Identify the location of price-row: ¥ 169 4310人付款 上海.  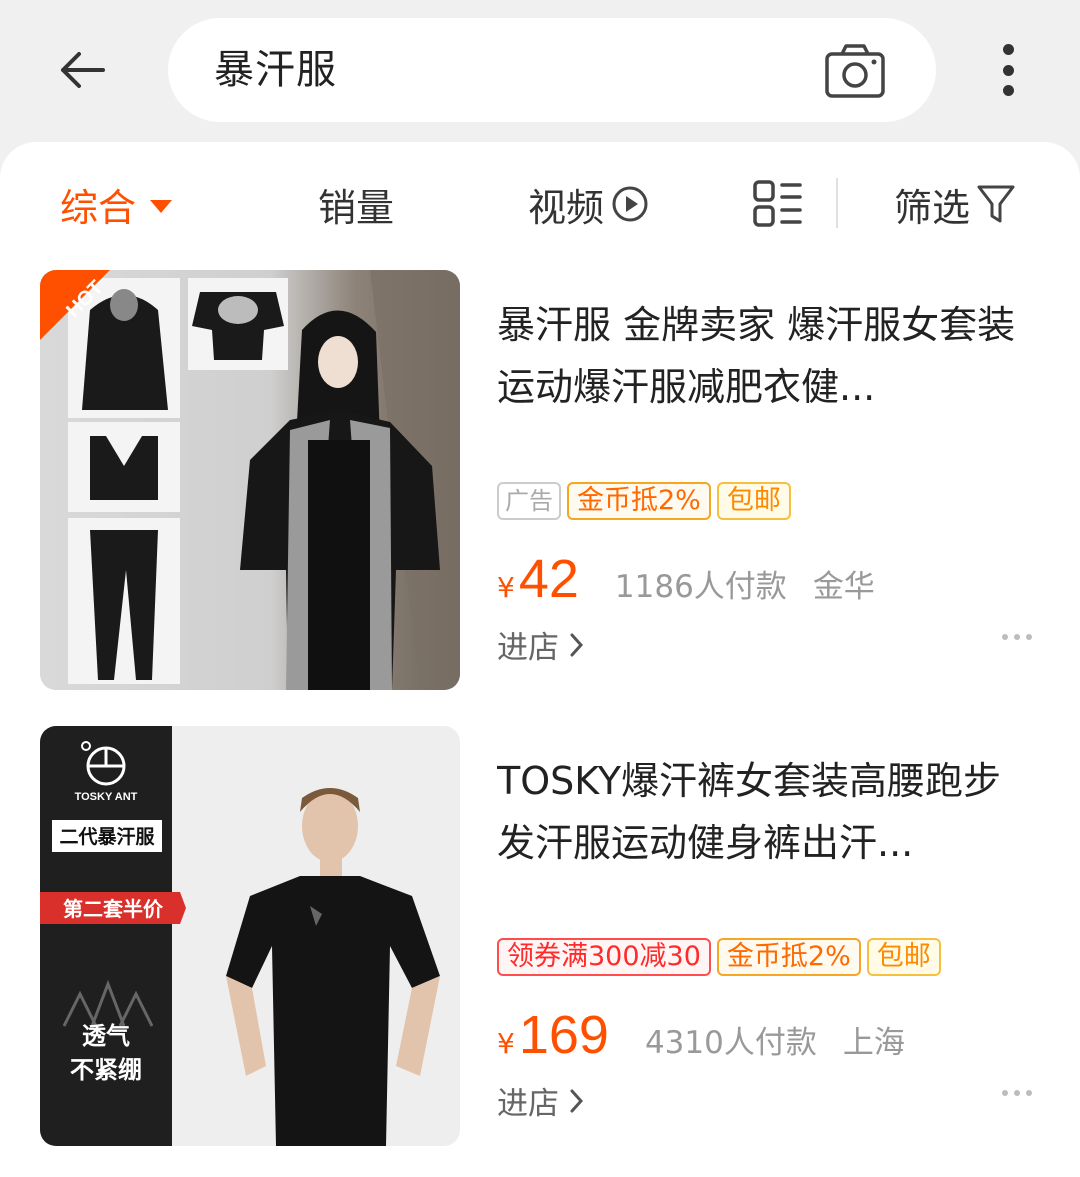
(701, 1035).